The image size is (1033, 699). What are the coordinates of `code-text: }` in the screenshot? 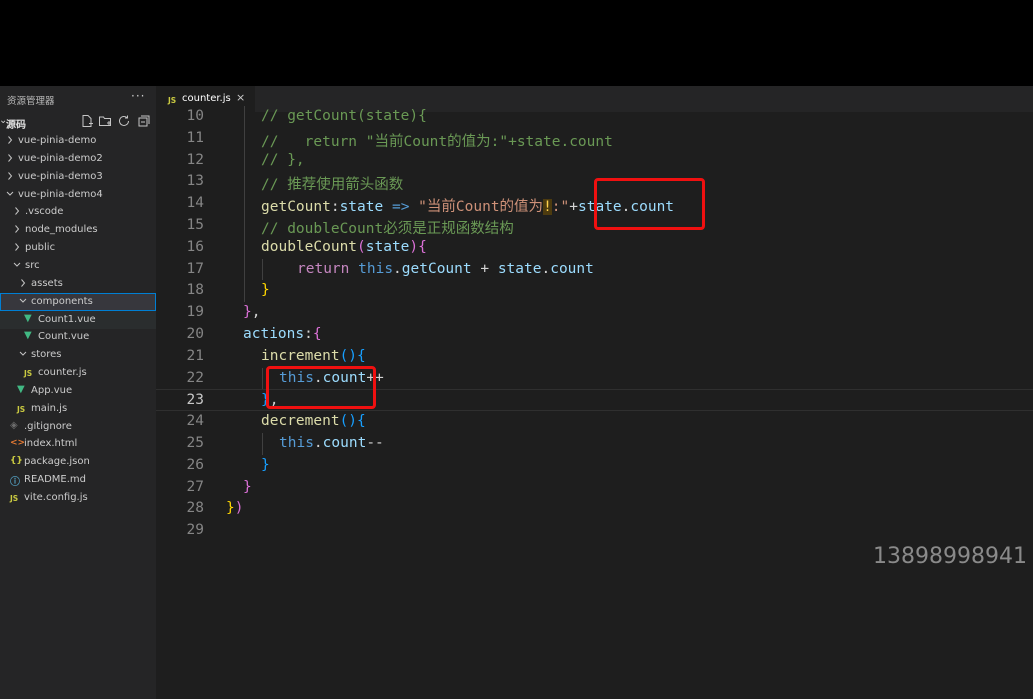 It's located at (265, 465).